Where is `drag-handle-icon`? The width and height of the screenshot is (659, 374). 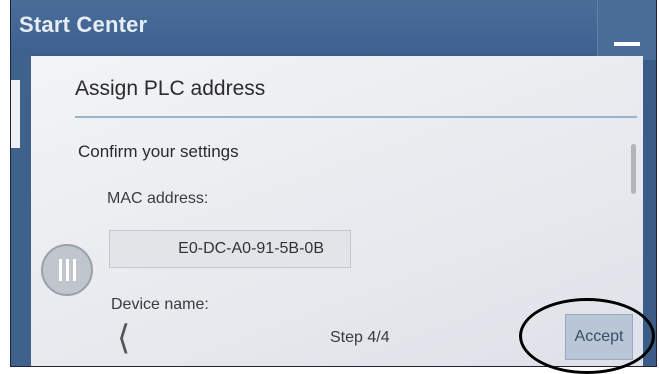 drag-handle-icon is located at coordinates (67, 270).